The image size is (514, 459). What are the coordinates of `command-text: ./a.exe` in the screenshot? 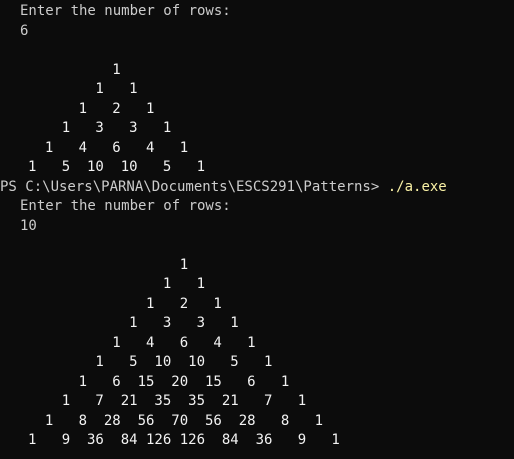 It's located at (417, 186).